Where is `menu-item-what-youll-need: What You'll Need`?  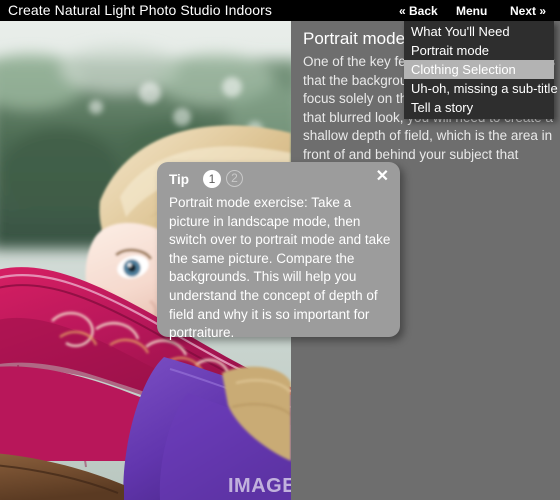
menu-item-what-youll-need: What You'll Need is located at coordinates (479, 31).